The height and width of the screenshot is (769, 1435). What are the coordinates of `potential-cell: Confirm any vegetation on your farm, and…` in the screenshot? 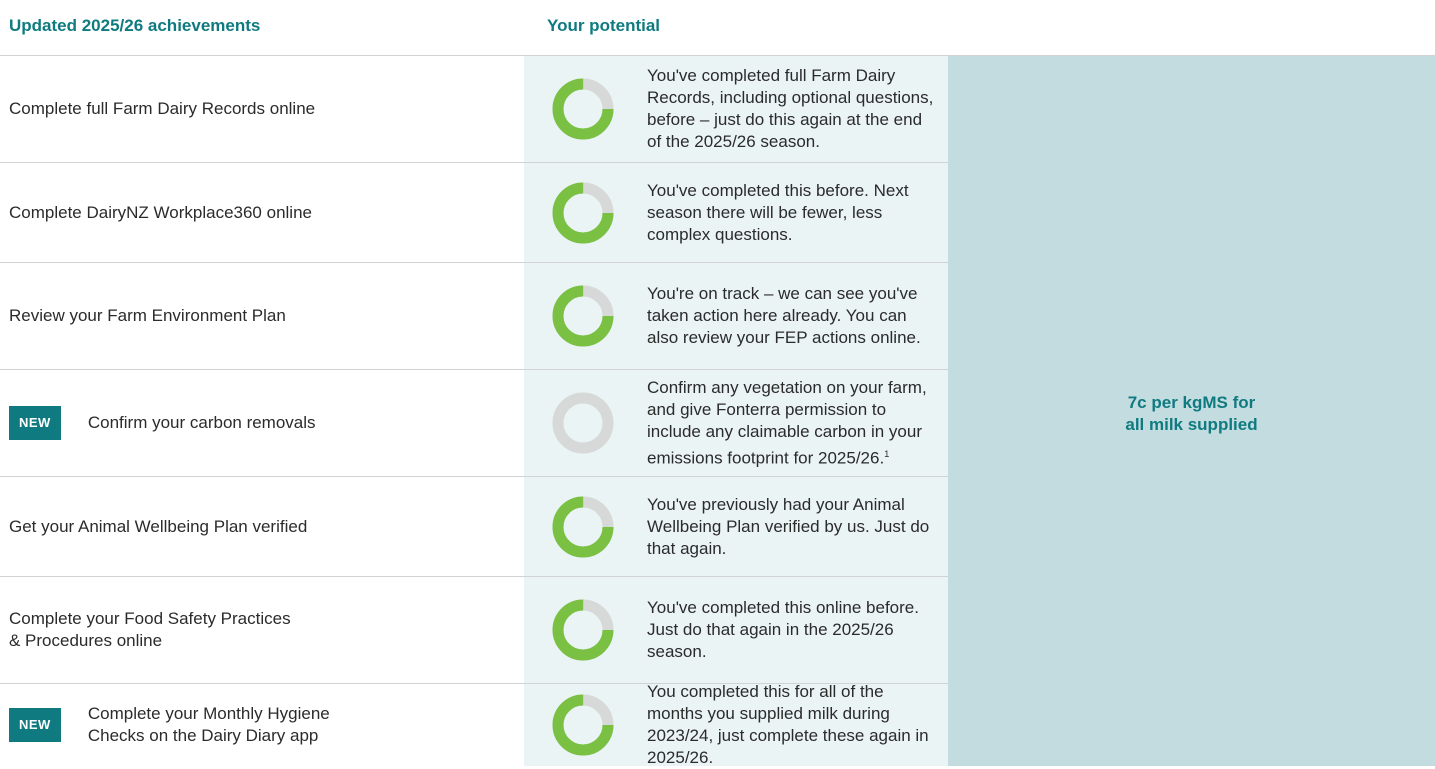 It's located at (792, 423).